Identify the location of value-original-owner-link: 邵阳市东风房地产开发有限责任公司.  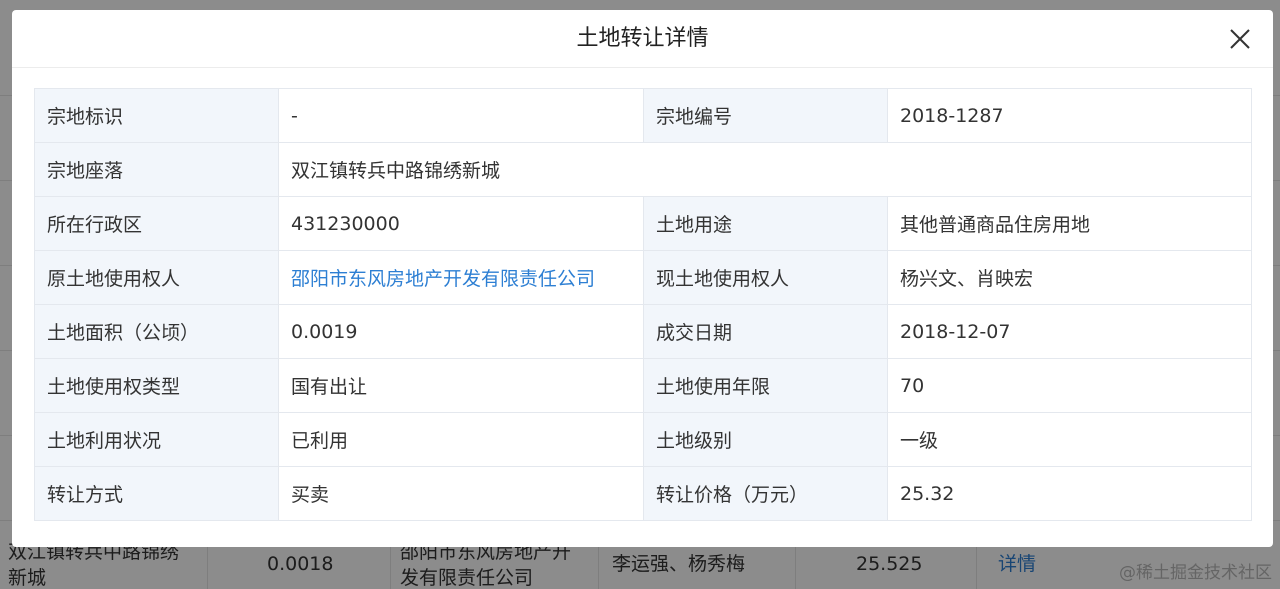
(461, 277).